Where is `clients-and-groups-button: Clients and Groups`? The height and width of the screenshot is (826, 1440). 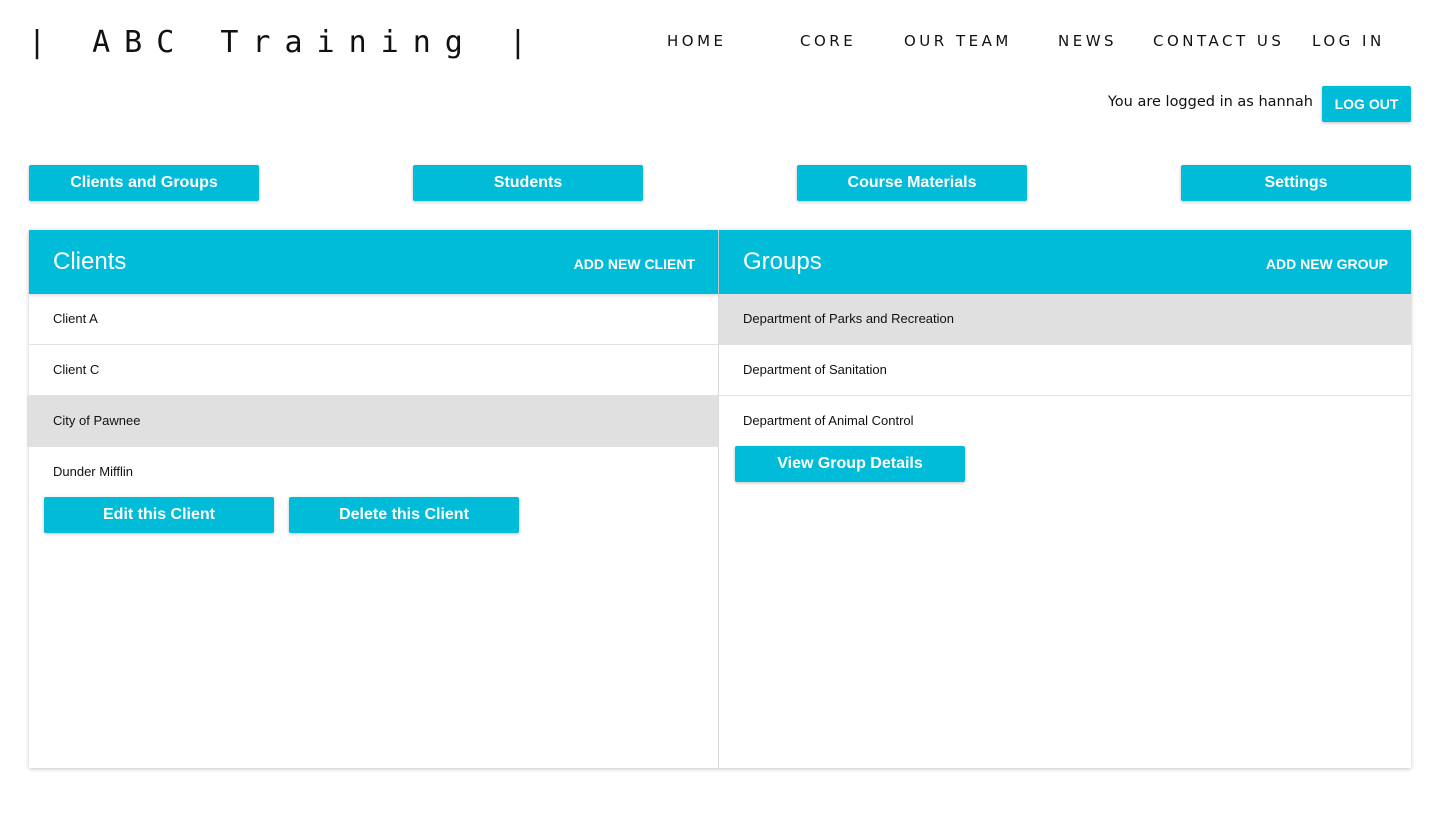
clients-and-groups-button: Clients and Groups is located at coordinates (144, 183).